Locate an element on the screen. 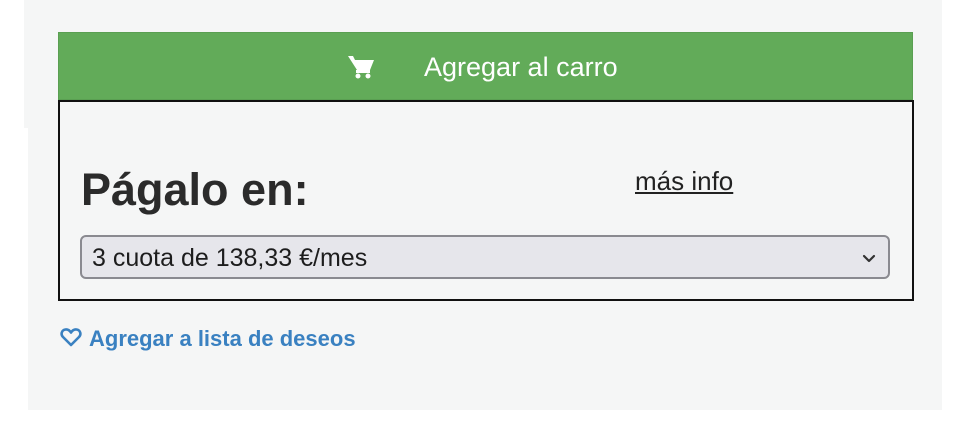 This screenshot has height=436, width=972. add-to-cart-button: Agregar al carro is located at coordinates (485, 66).